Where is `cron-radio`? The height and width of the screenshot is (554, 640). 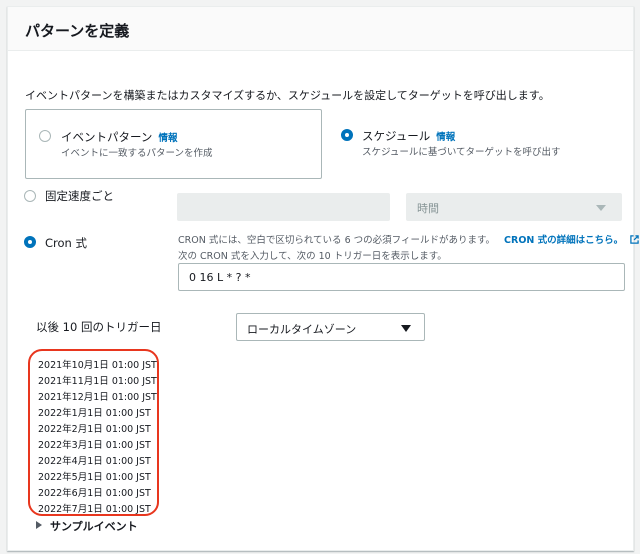
cron-radio is located at coordinates (30, 242).